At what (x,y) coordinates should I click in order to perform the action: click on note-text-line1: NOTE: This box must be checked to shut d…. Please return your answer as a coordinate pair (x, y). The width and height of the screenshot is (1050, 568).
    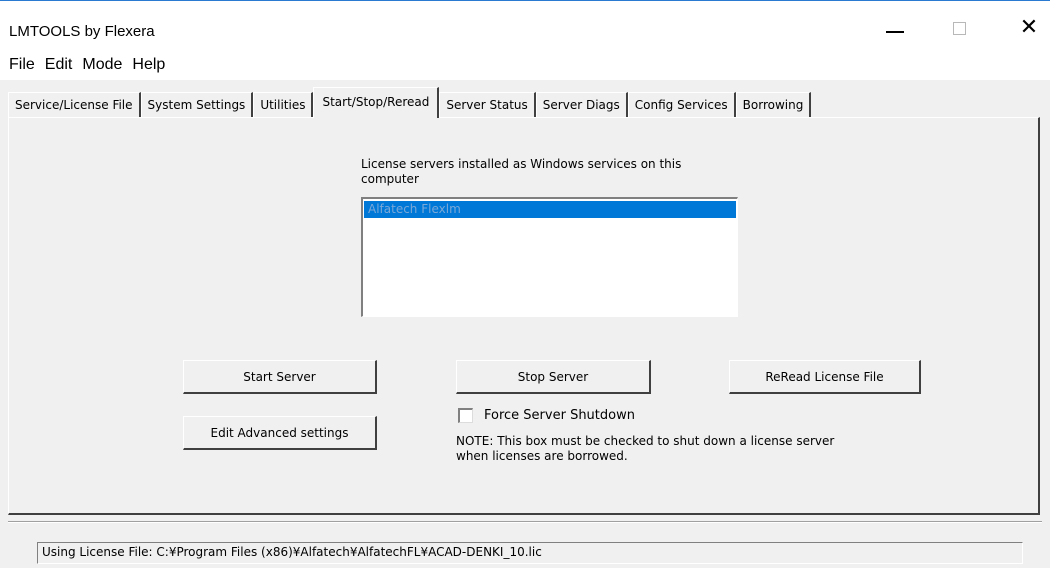
    Looking at the image, I should click on (645, 441).